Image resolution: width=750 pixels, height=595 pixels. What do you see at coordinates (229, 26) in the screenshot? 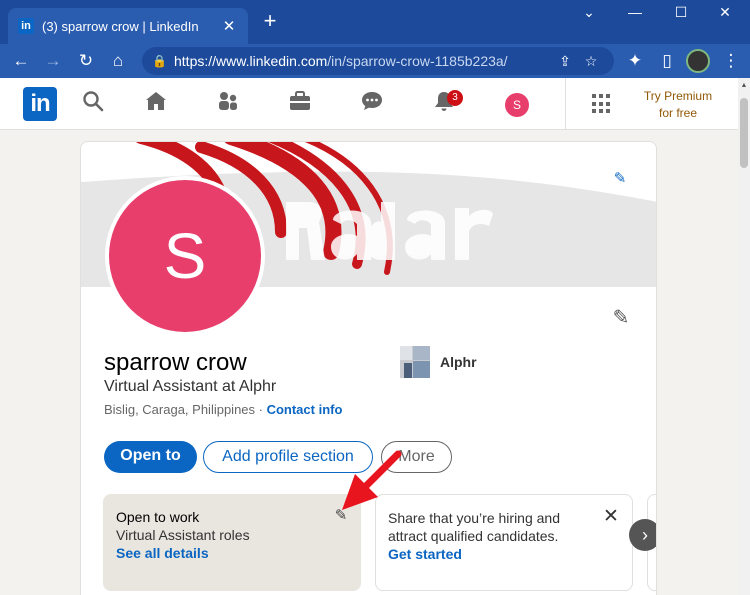
I see `tab-close-icon: ✕` at bounding box center [229, 26].